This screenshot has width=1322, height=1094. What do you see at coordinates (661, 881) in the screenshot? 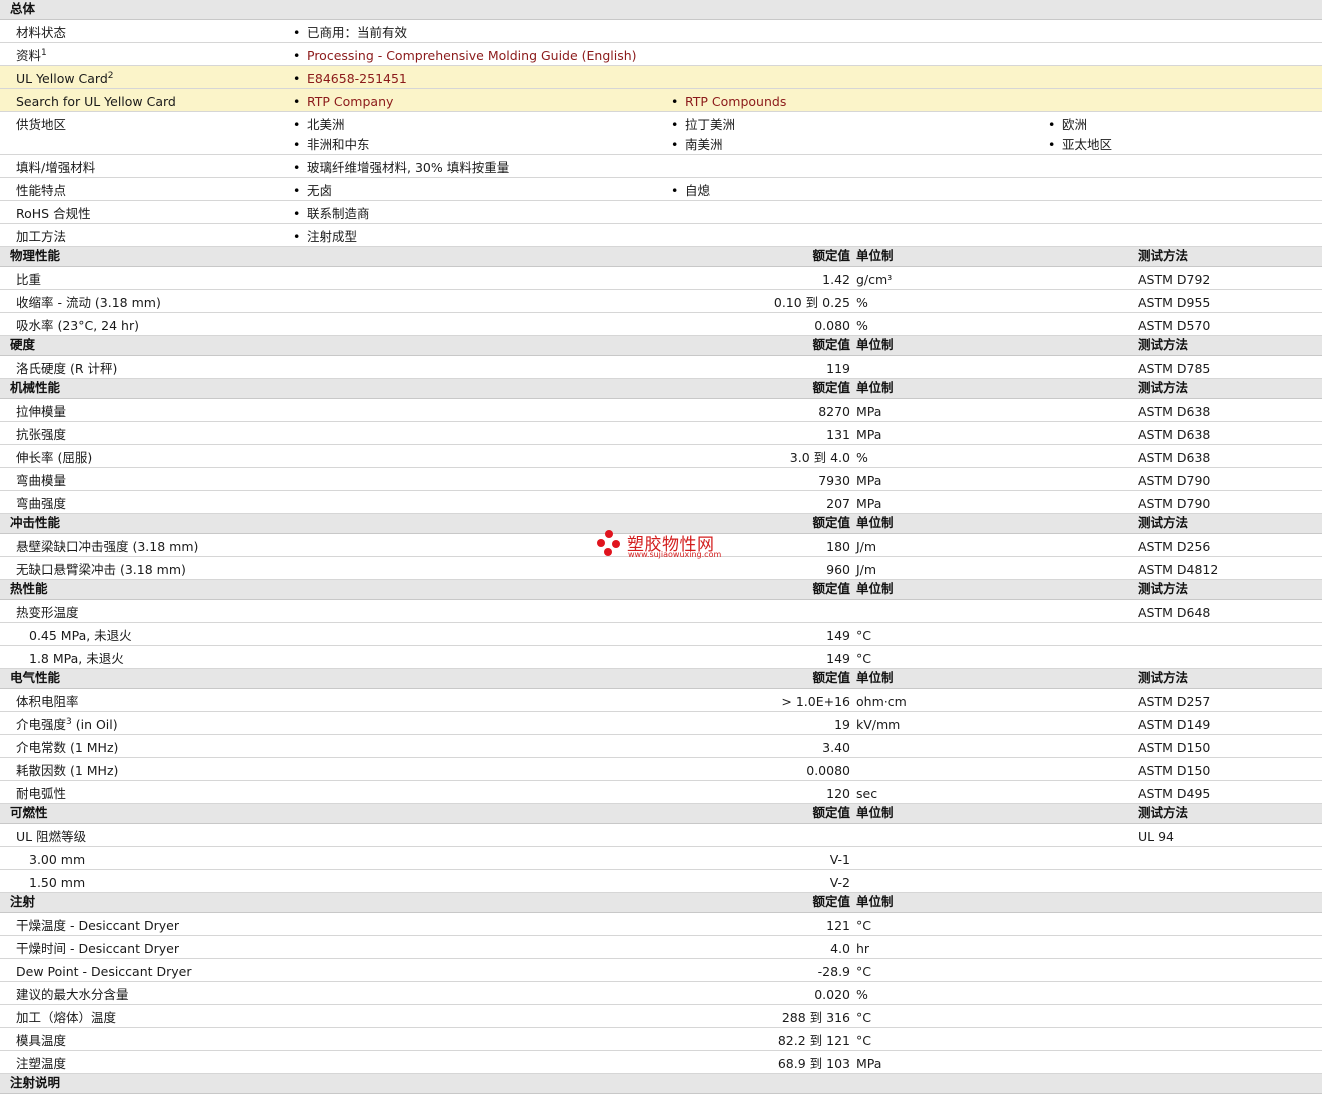
I see `table-row: 1.50 mm V-2` at bounding box center [661, 881].